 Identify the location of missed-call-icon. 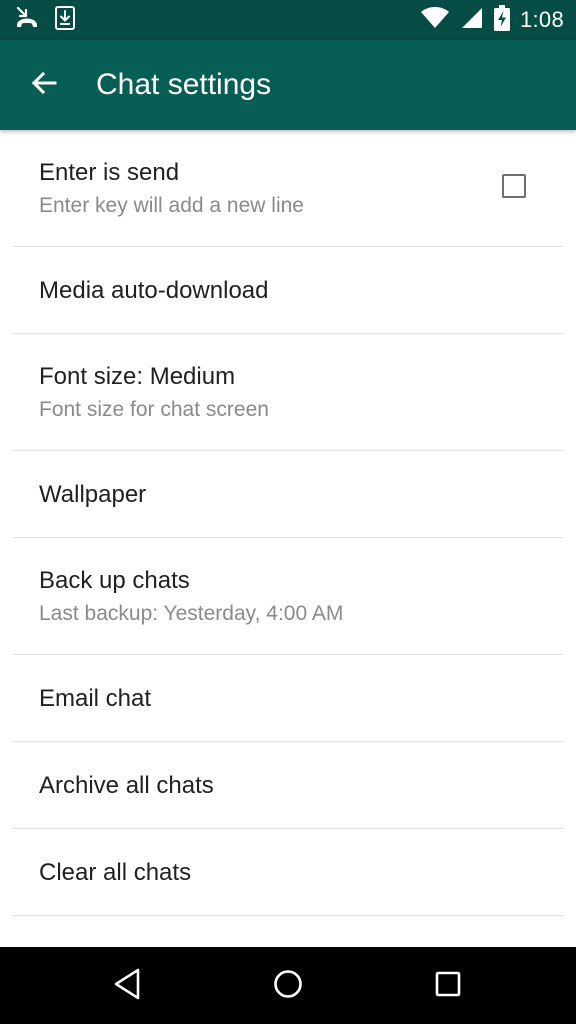
(27, 20).